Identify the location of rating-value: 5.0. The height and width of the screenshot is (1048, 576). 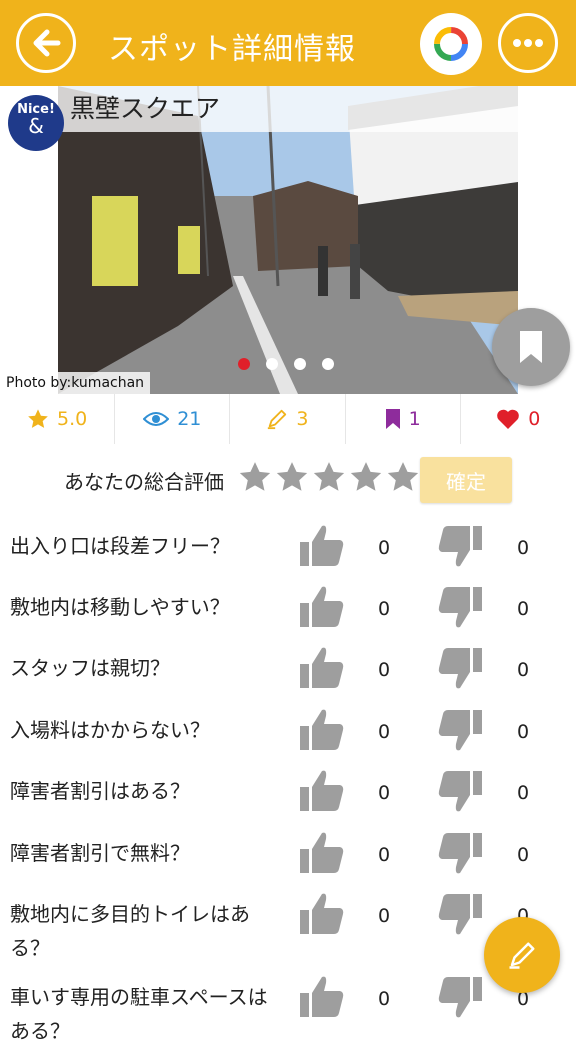
(72, 419).